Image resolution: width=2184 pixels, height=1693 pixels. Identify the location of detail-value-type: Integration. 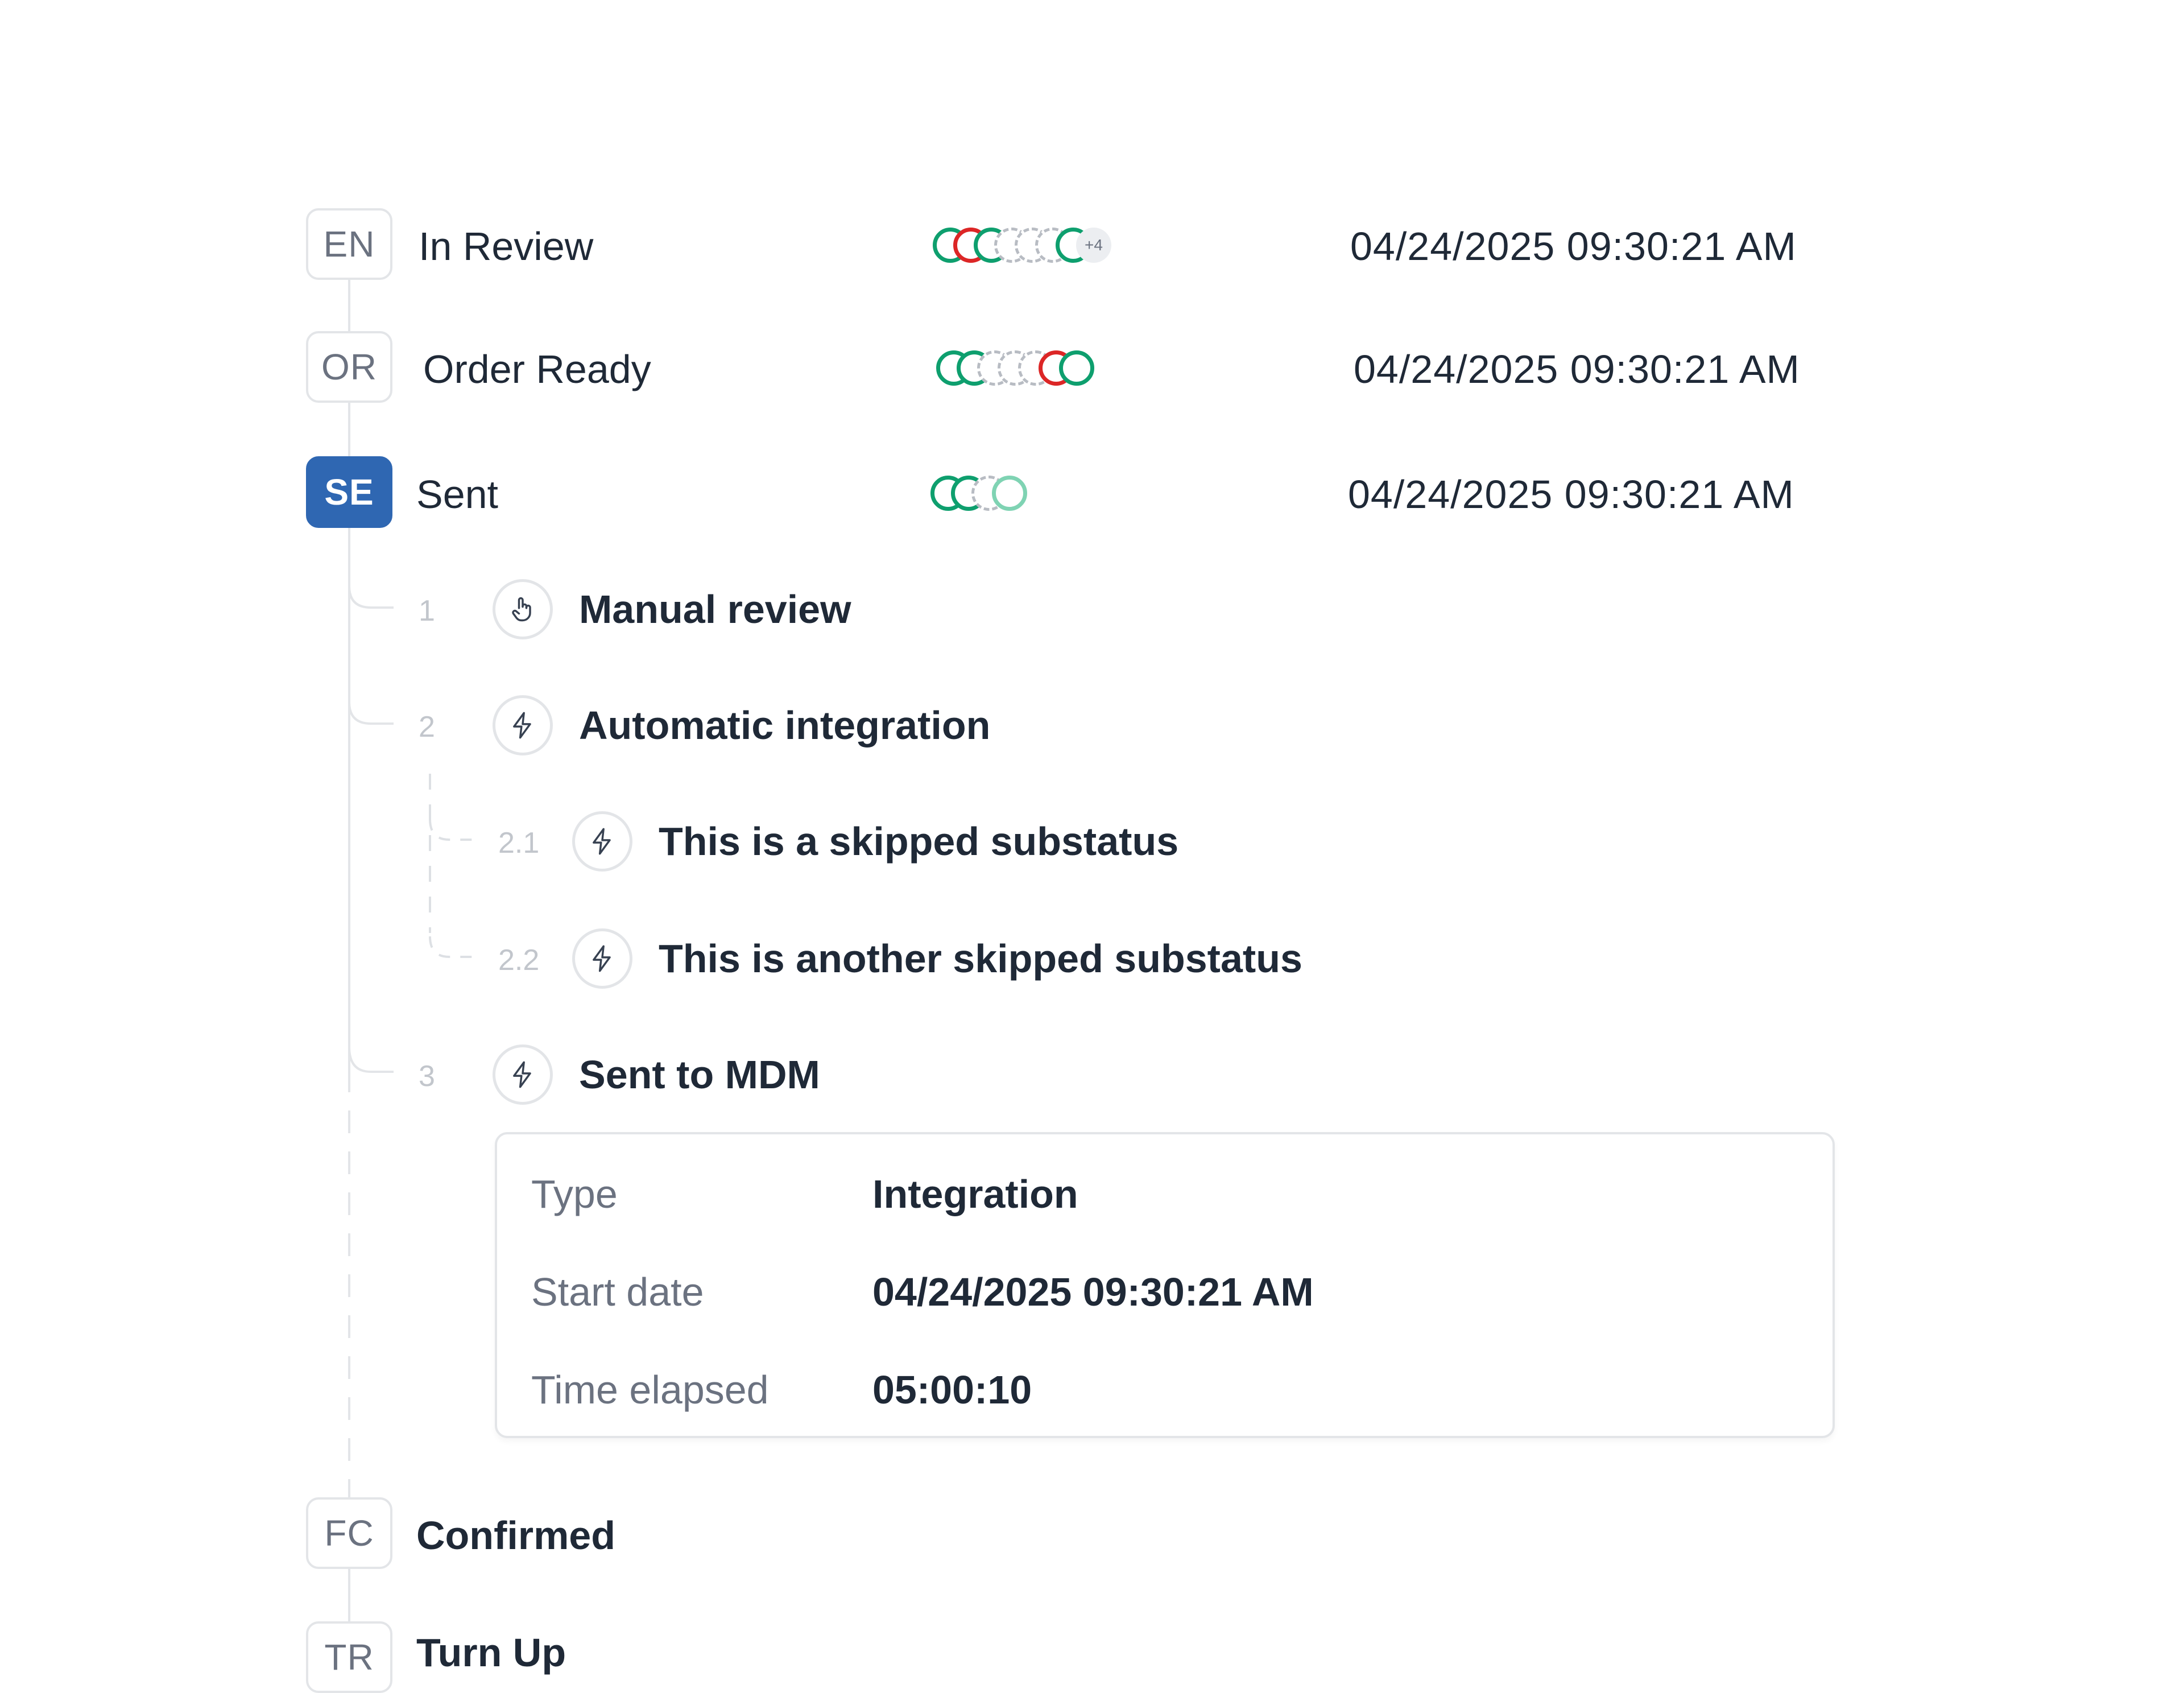
(975, 1194).